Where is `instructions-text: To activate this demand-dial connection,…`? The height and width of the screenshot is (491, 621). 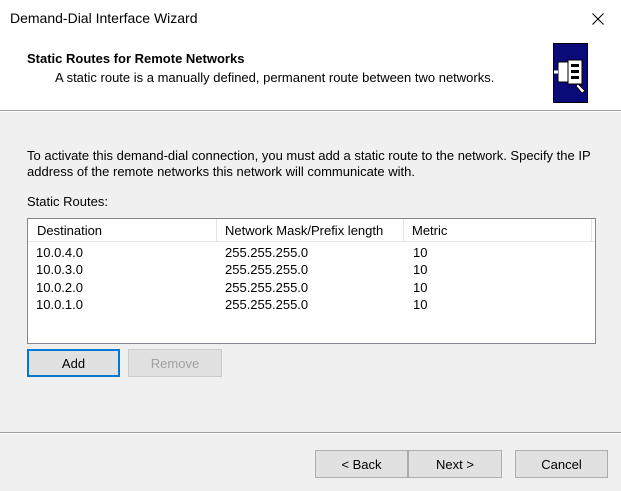 instructions-text: To activate this demand-dial connection,… is located at coordinates (309, 163).